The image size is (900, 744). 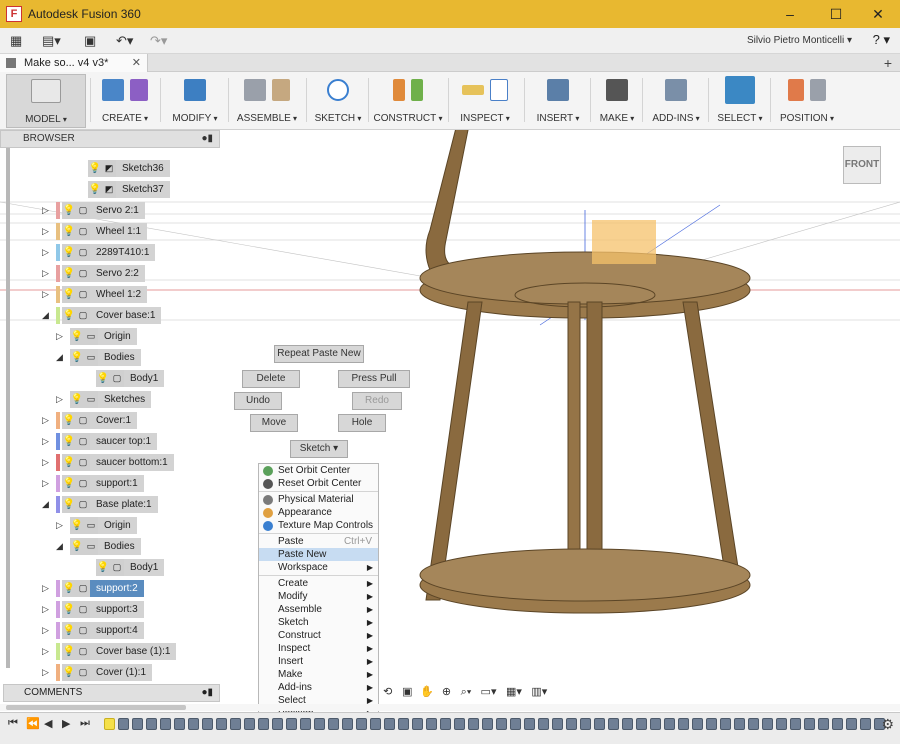 What do you see at coordinates (374, 379) in the screenshot?
I see `press-pull-button: Press Pull` at bounding box center [374, 379].